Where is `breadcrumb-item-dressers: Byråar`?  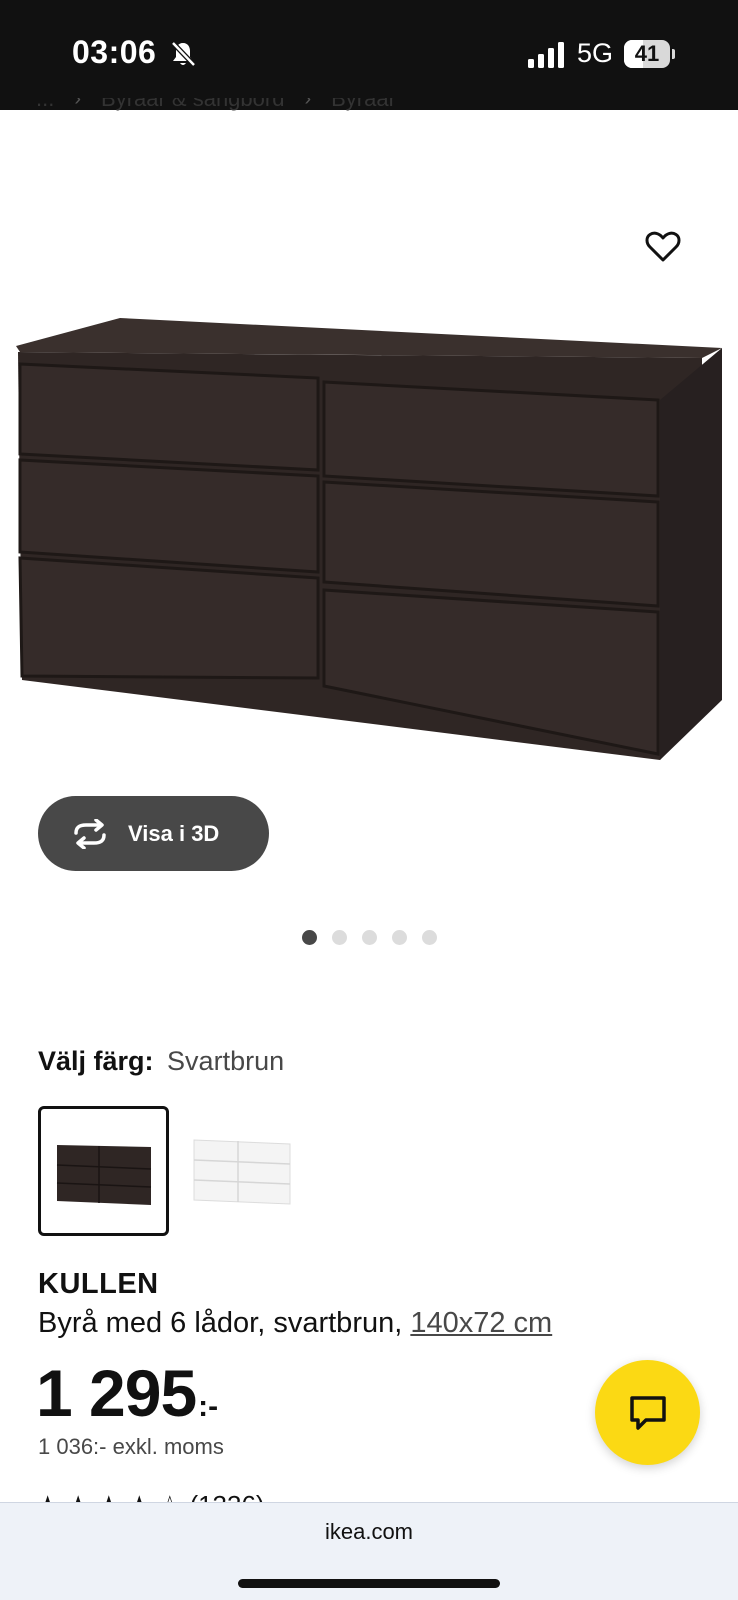 breadcrumb-item-dressers: Byråar is located at coordinates (363, 105).